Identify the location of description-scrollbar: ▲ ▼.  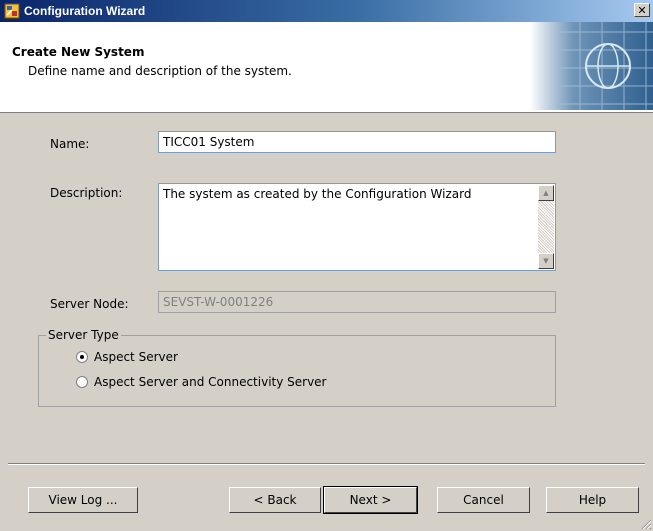
(546, 227).